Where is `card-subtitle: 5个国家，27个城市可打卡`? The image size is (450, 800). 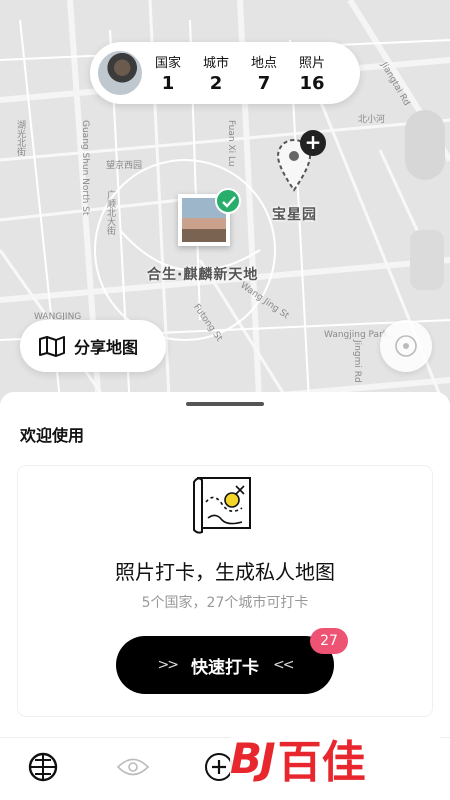 card-subtitle: 5个国家，27个城市可打卡 is located at coordinates (225, 603).